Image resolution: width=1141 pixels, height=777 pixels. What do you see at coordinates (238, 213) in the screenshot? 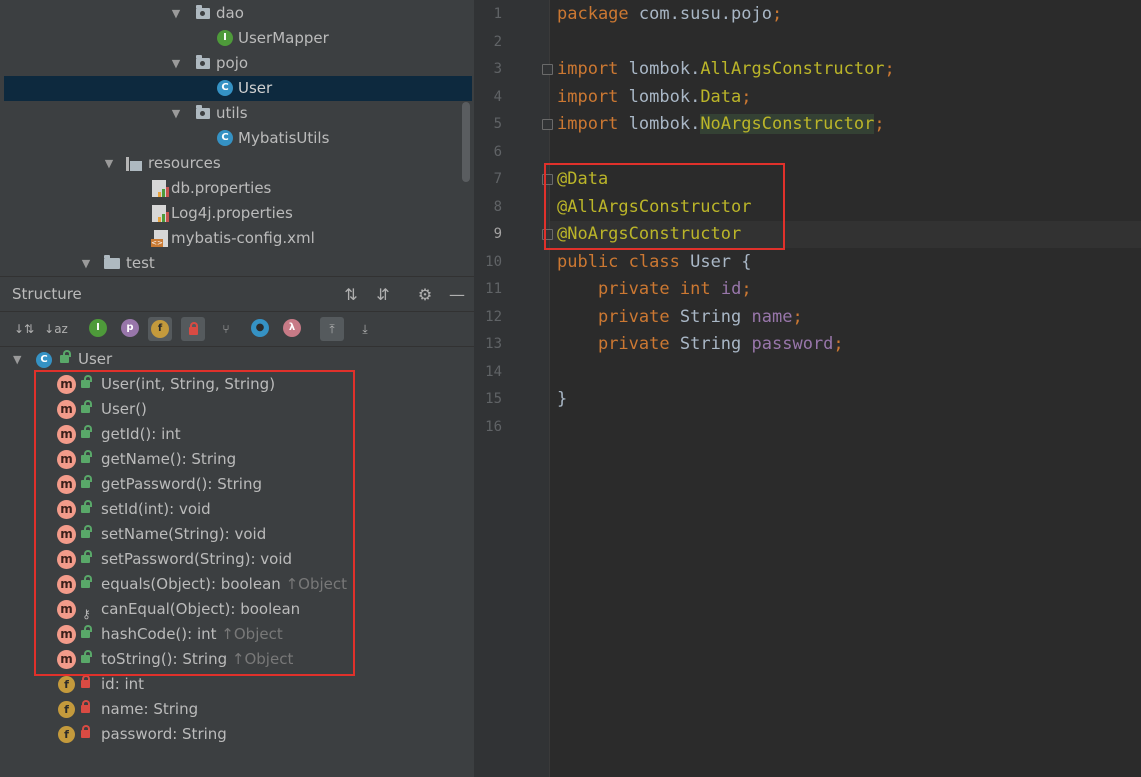
I see `tree-item-log4j-properties: Log4j.properties` at bounding box center [238, 213].